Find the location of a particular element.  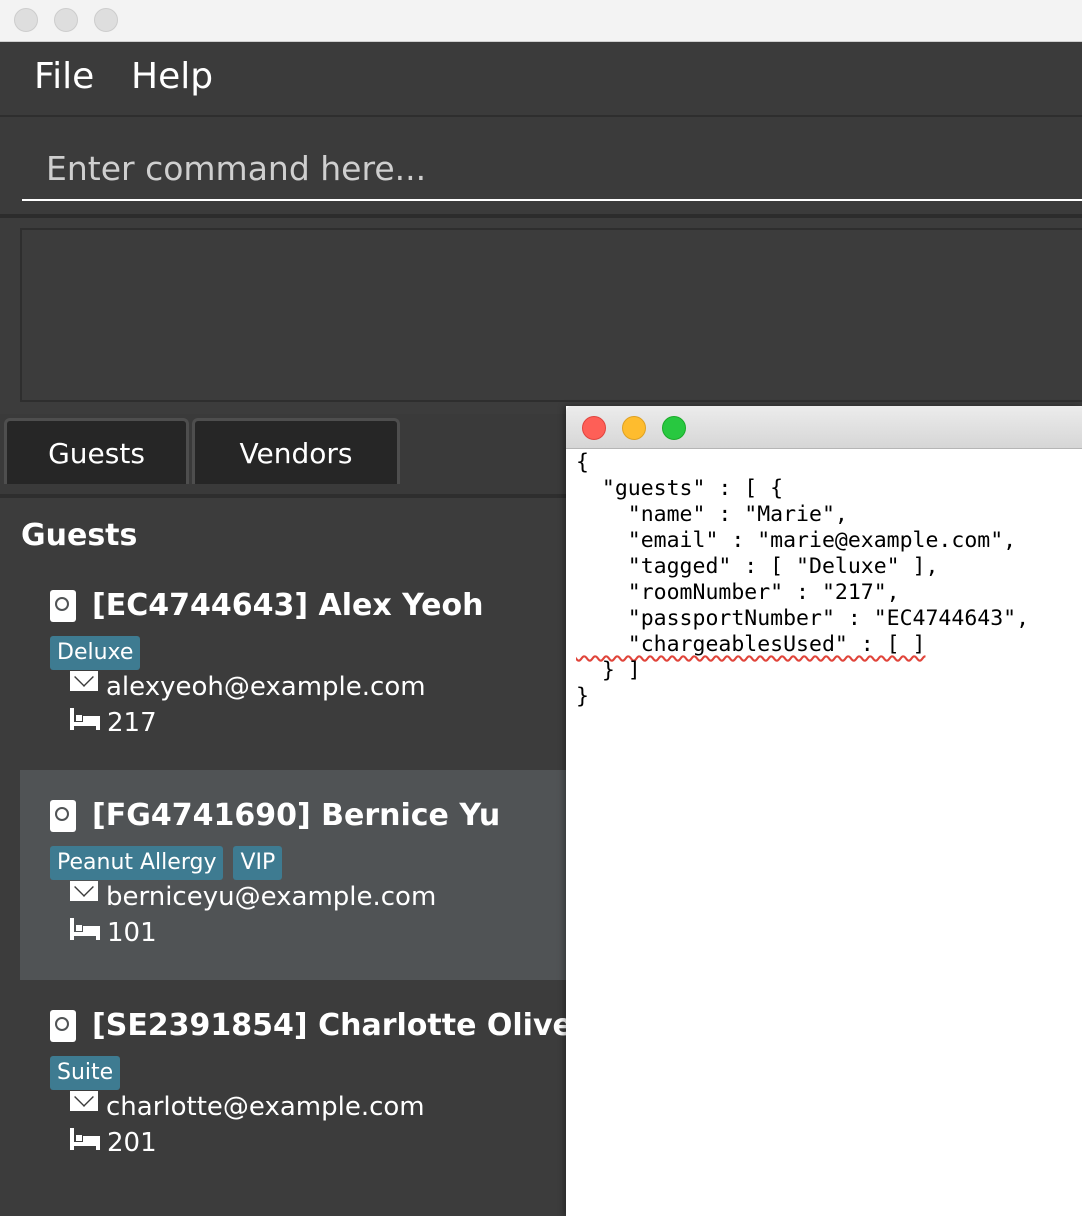

guest-passport-number: [SE2391854] is located at coordinates (200, 1025).